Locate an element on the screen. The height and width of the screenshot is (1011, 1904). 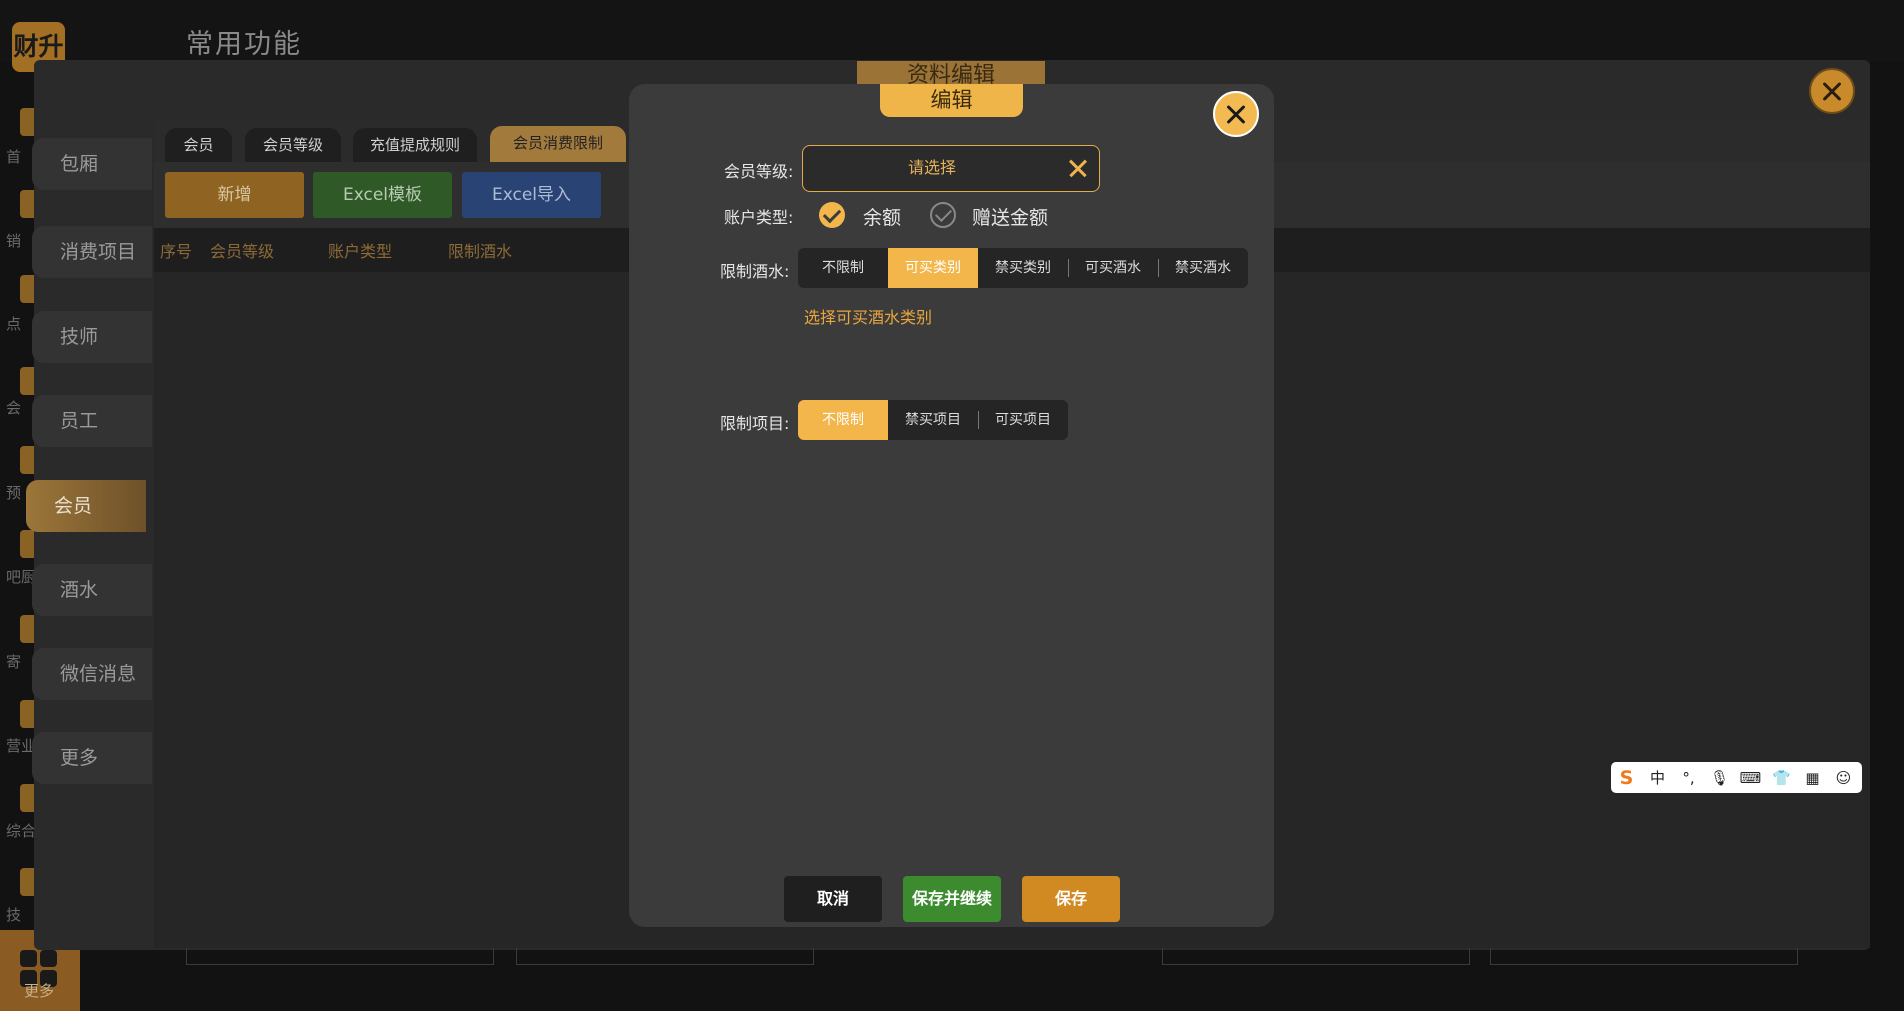
checkbox-balance is located at coordinates (832, 215).